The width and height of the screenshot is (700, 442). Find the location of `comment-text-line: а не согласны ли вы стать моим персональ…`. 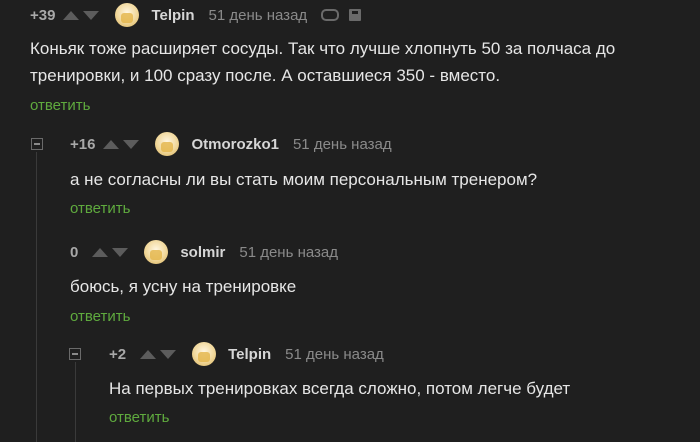

comment-text-line: а не согласны ли вы стать моим персональ… is located at coordinates (304, 179).